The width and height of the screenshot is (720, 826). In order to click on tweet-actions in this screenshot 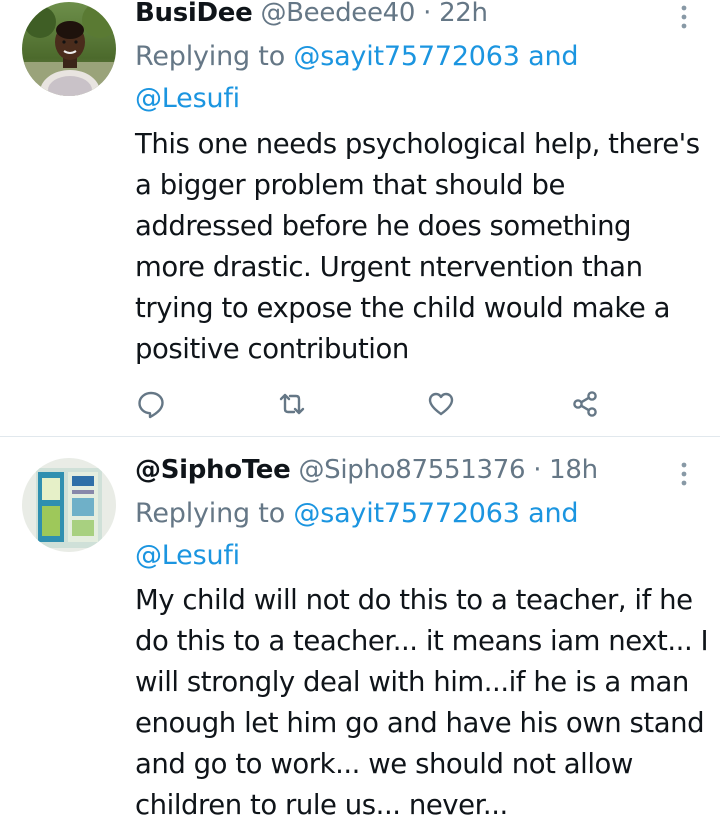, I will do `click(375, 404)`.